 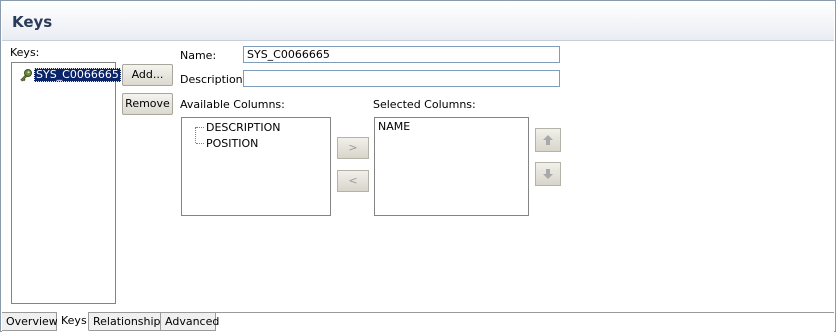 I want to click on list-item: NAME, so click(x=394, y=126).